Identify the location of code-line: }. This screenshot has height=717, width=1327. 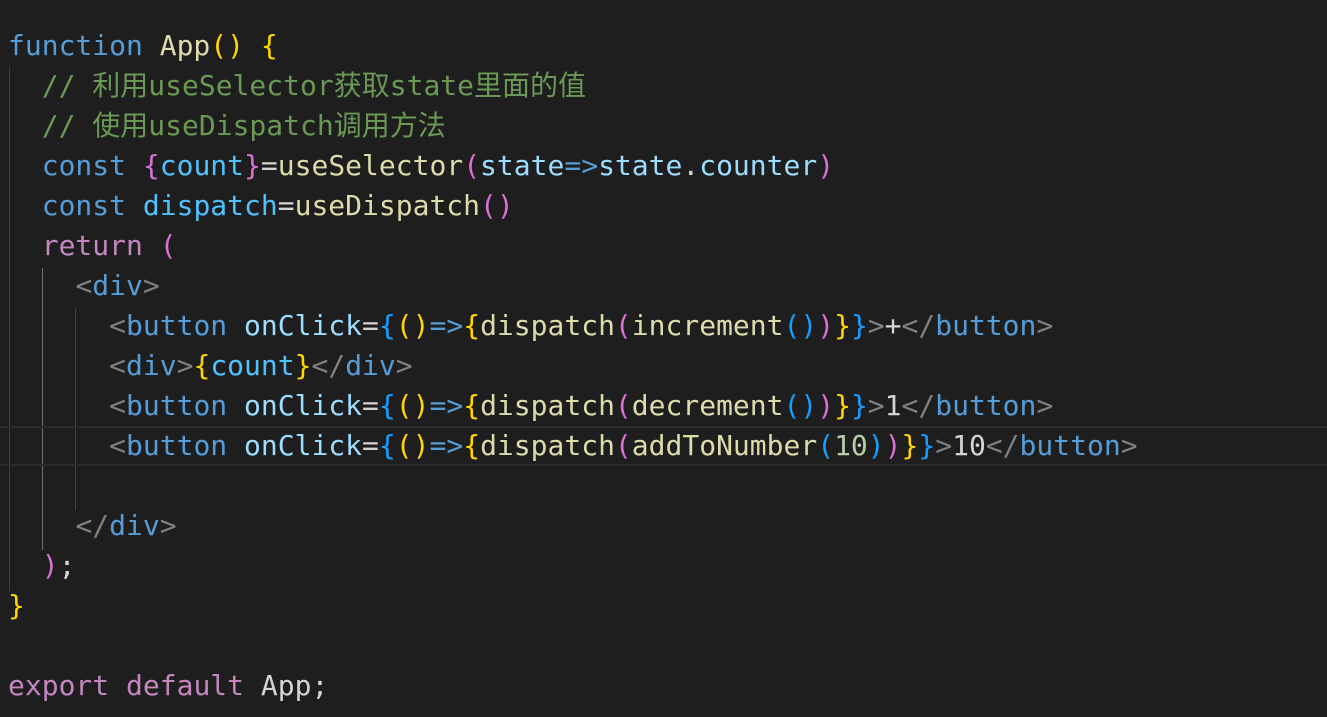
(663, 606).